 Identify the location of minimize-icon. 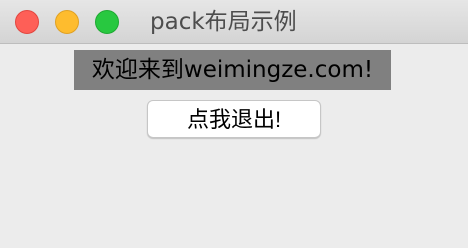
(67, 22).